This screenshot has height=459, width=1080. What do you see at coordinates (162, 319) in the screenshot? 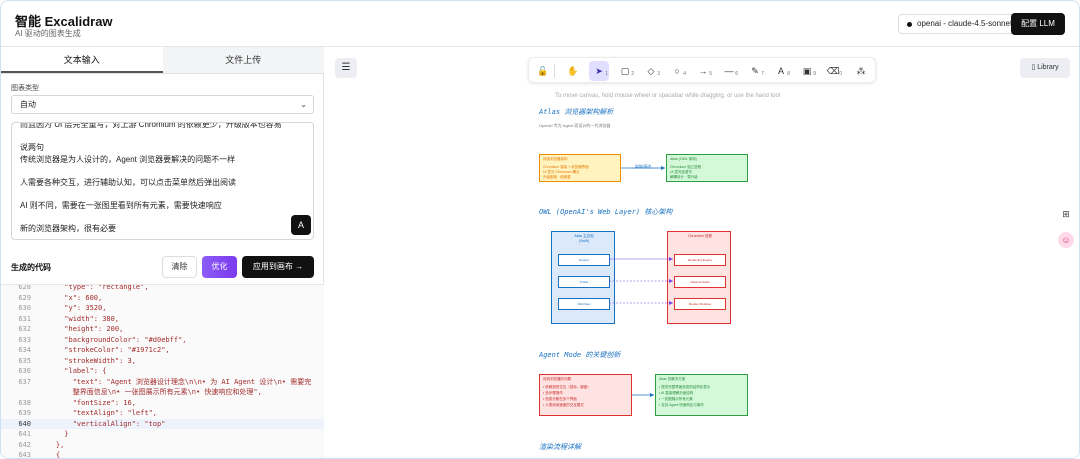
I see `code-line: 631 "width": 380,` at bounding box center [162, 319].